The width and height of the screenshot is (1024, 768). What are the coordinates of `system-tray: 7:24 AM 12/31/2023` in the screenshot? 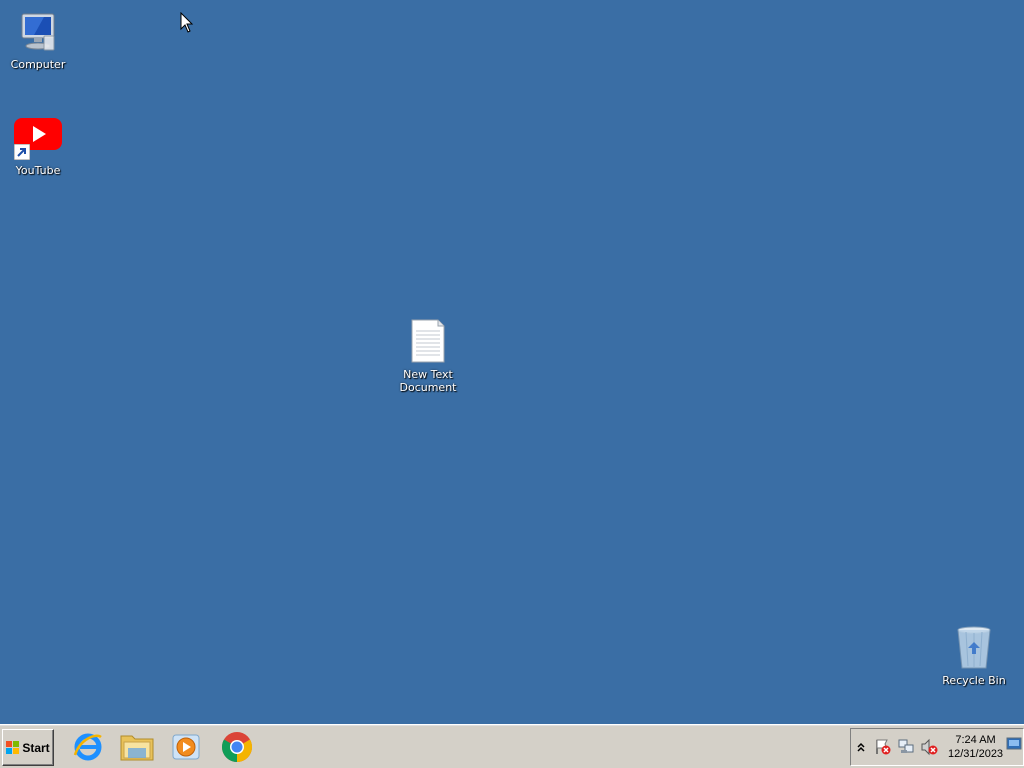 It's located at (937, 747).